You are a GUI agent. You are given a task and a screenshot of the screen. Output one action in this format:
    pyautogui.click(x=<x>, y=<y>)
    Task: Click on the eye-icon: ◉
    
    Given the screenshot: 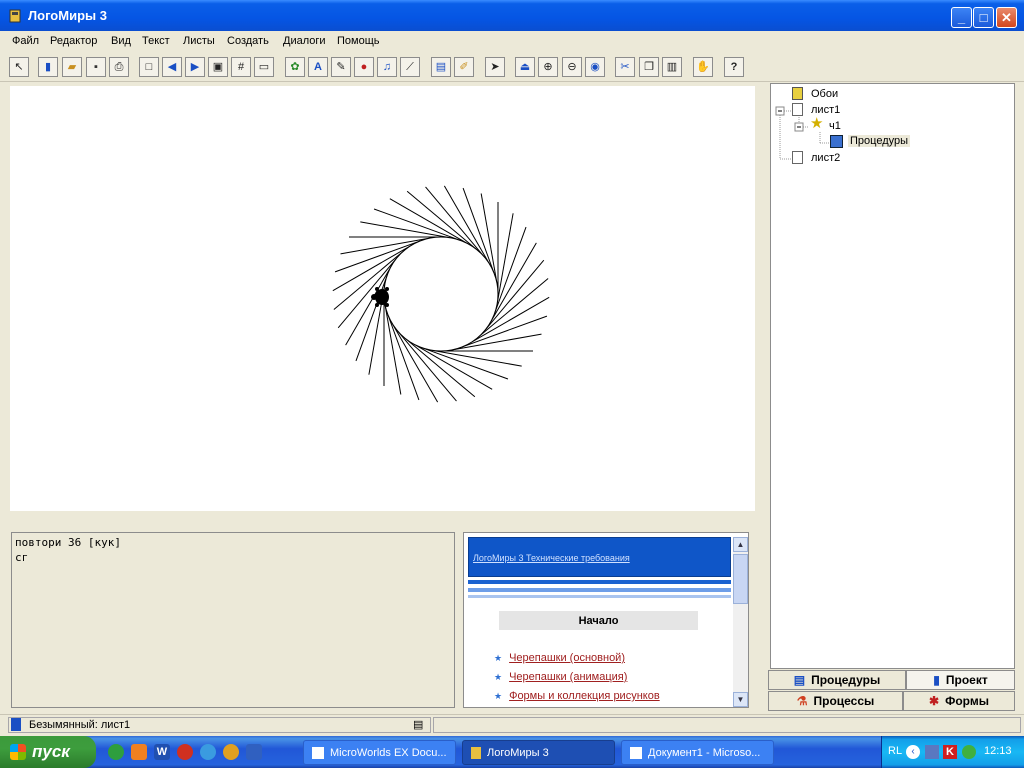 What is the action you would take?
    pyautogui.click(x=595, y=67)
    